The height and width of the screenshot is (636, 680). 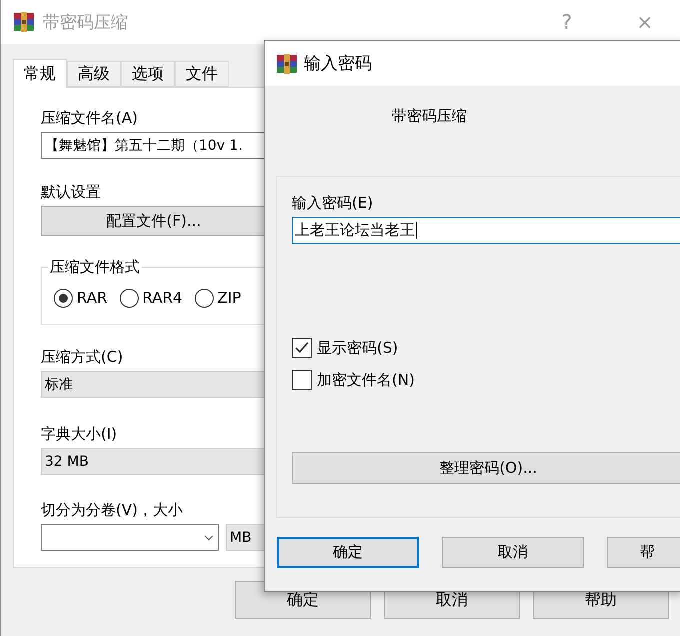 I want to click on tab: 常规, so click(x=40, y=73).